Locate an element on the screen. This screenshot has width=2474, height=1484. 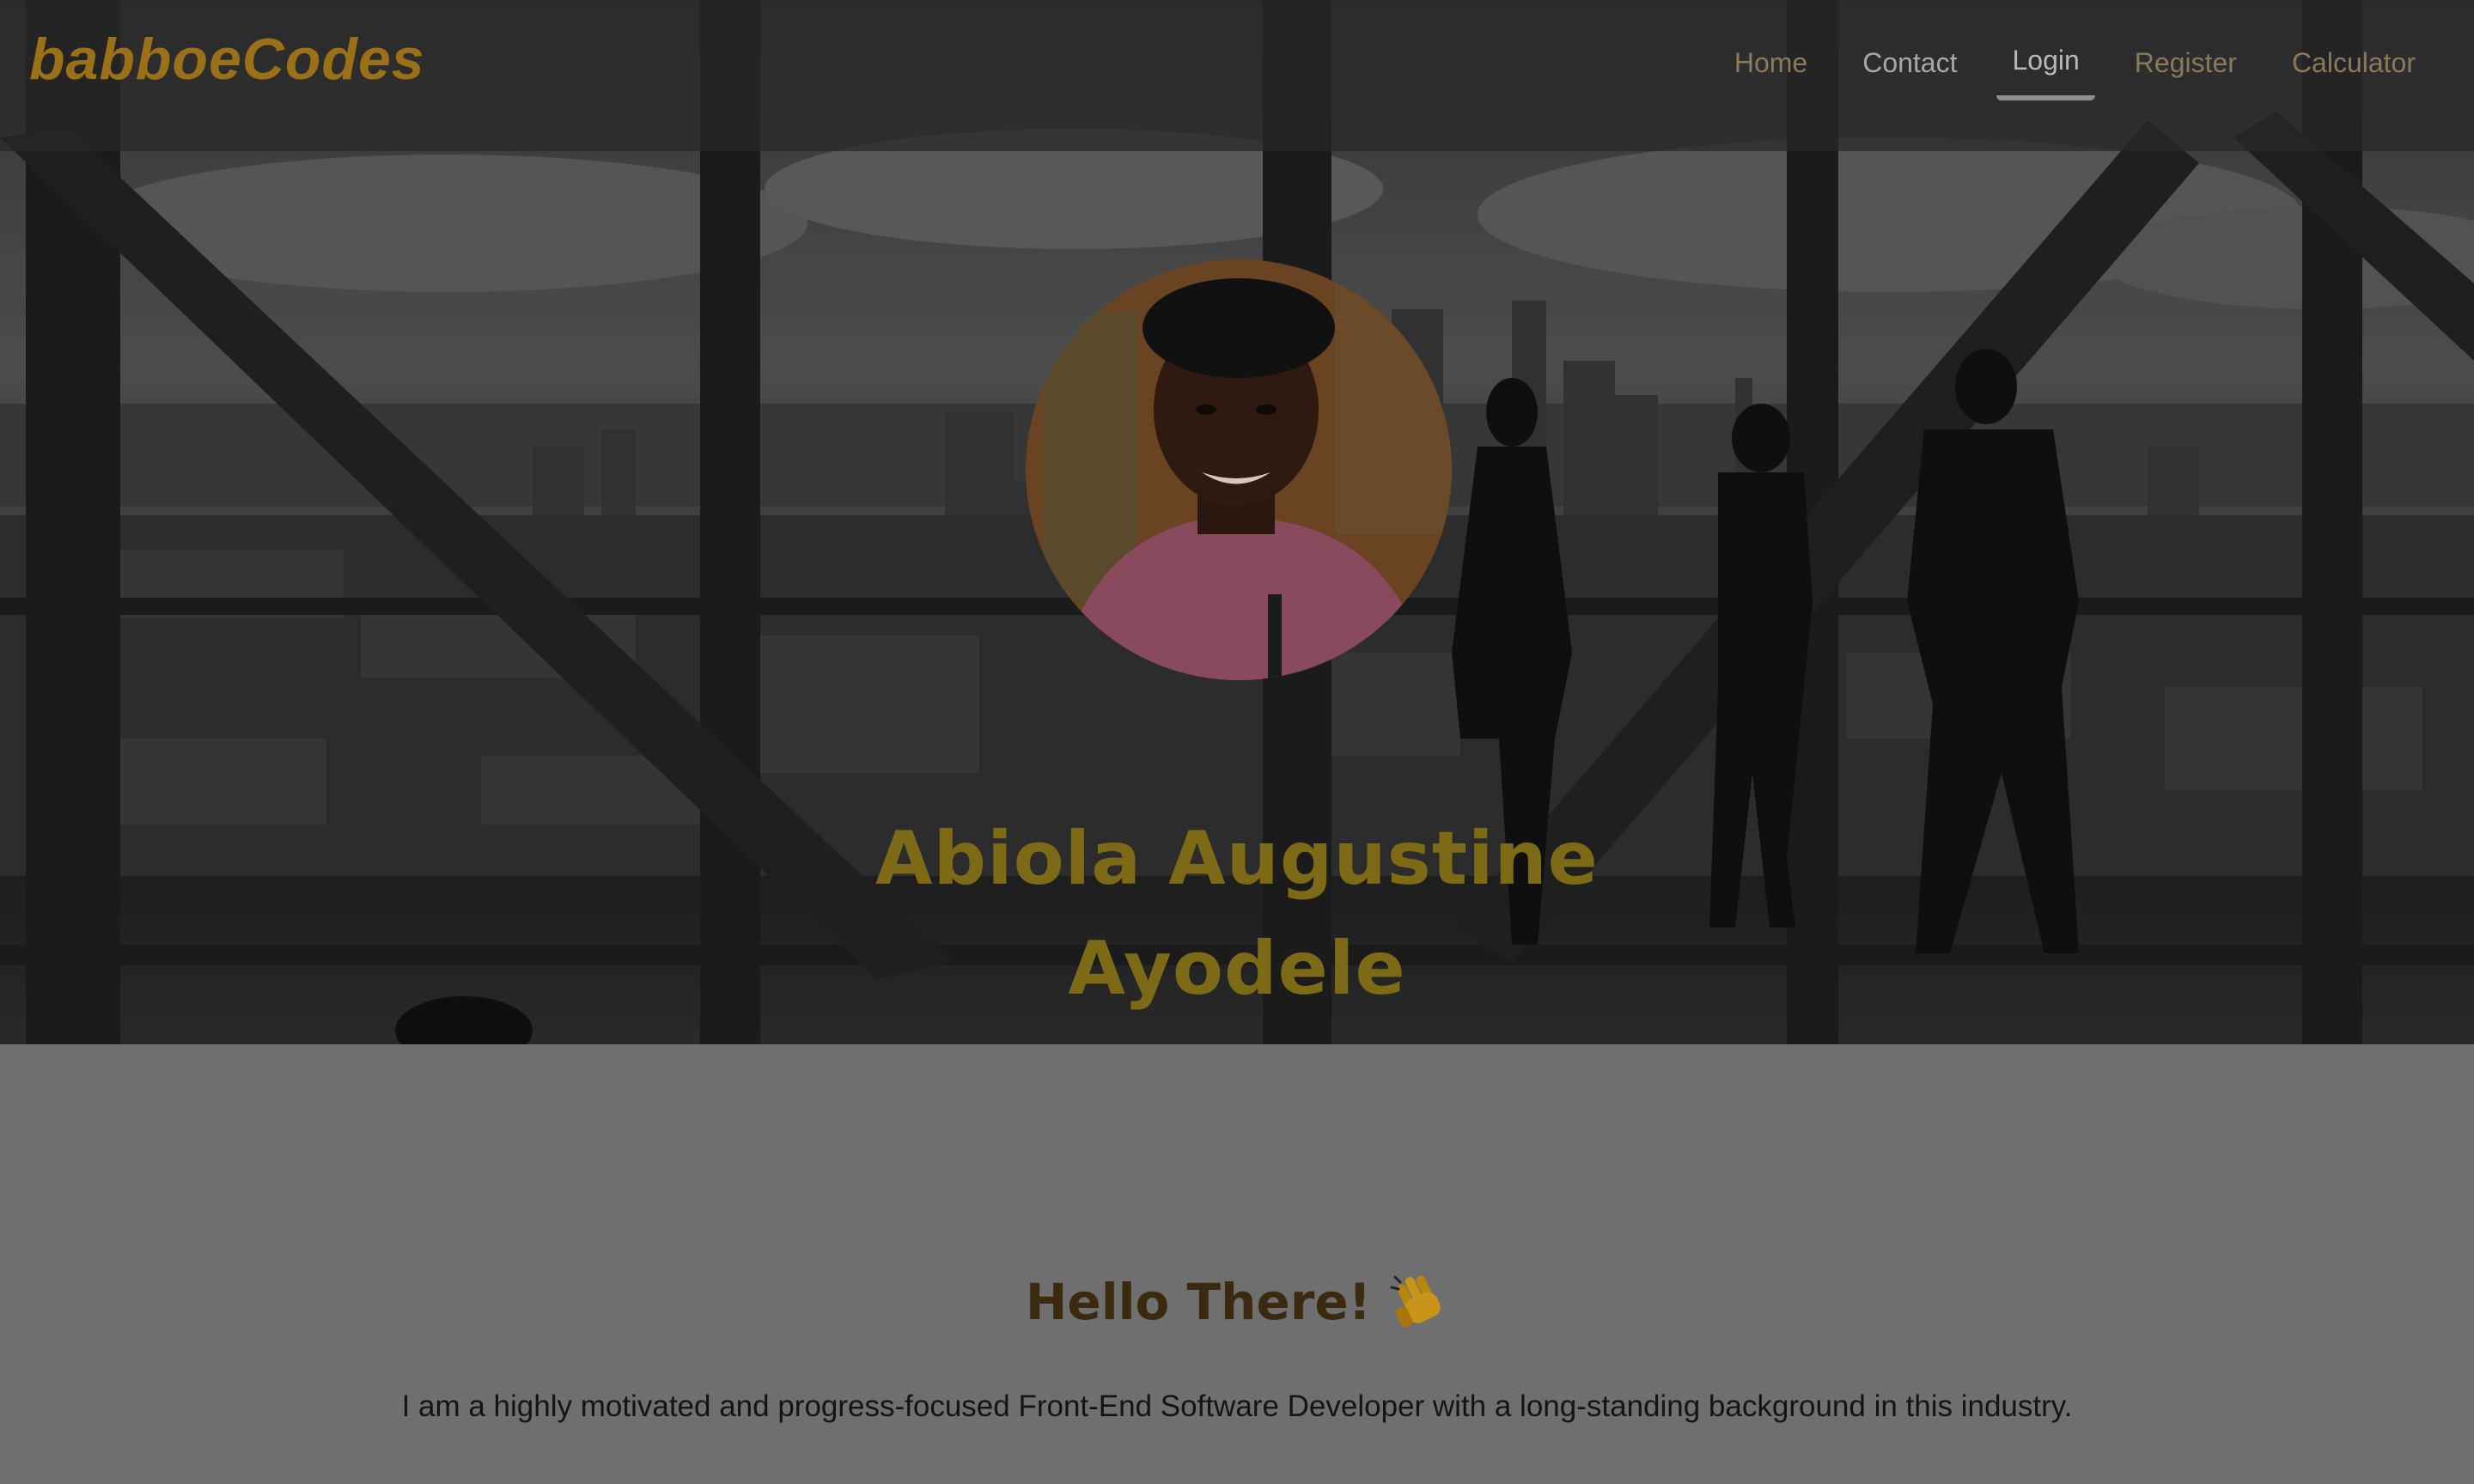
nav-link-register: Register is located at coordinates (2185, 67).